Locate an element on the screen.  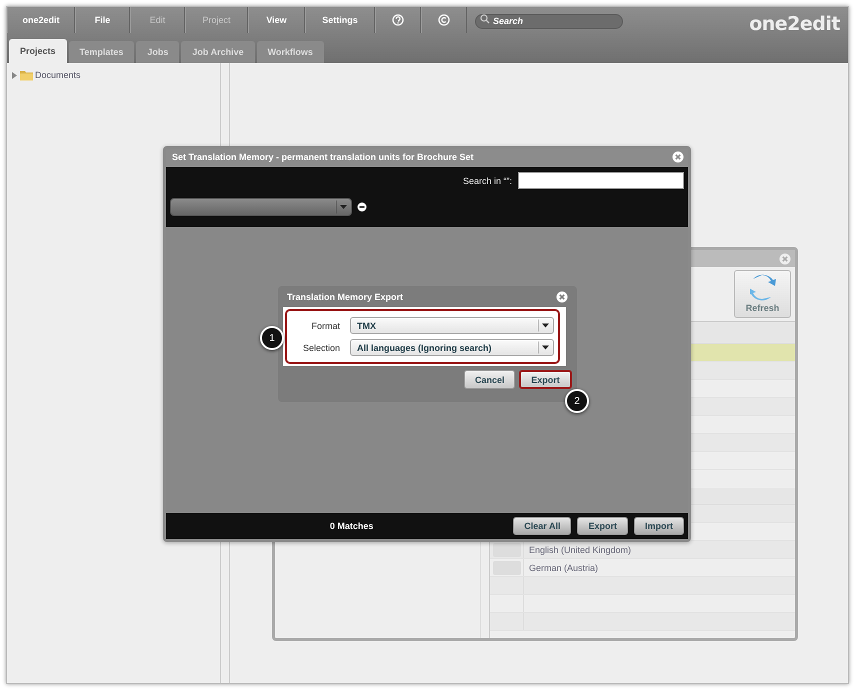
folder-icon is located at coordinates (26, 75).